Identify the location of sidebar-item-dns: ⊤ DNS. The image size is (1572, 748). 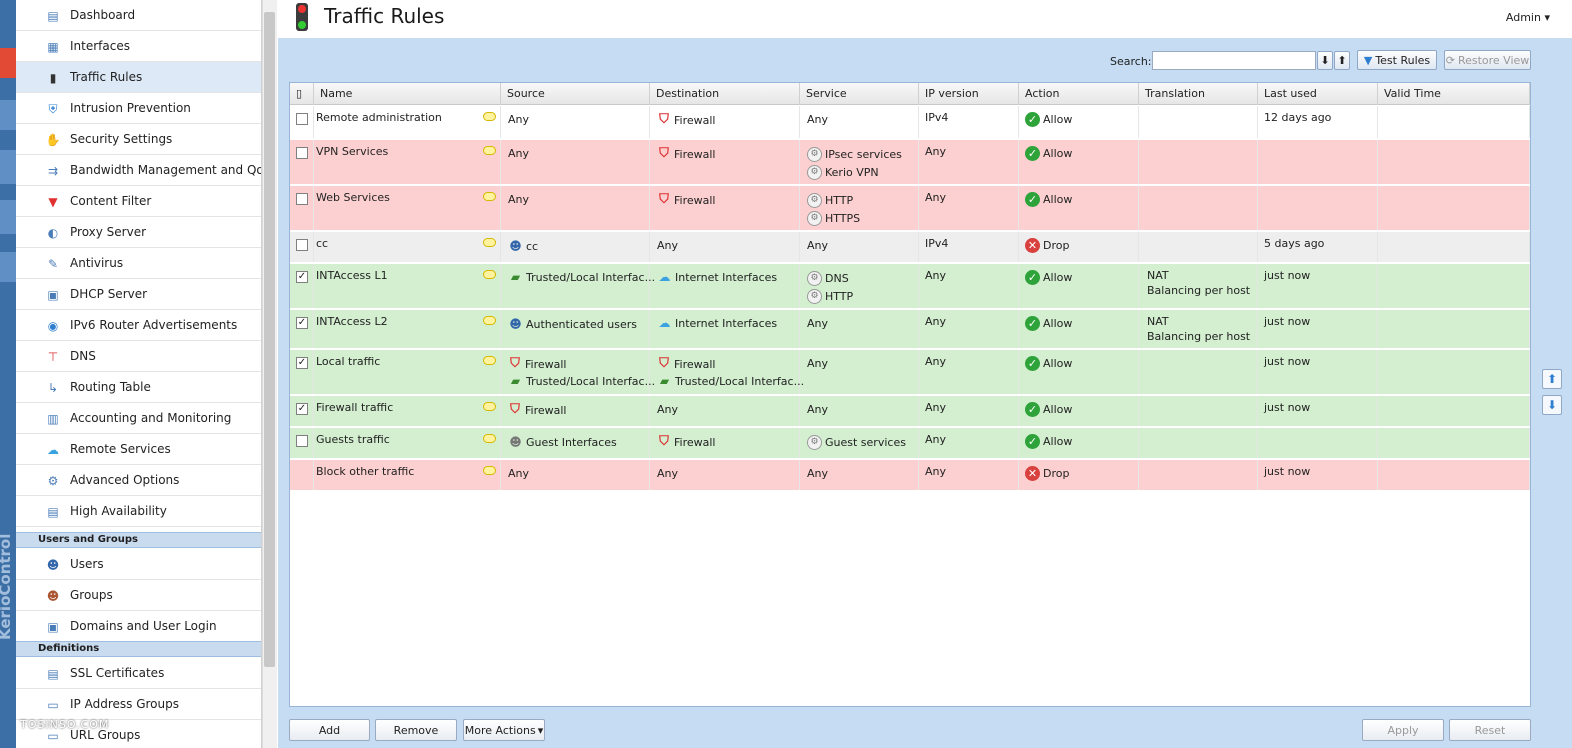
(138, 356).